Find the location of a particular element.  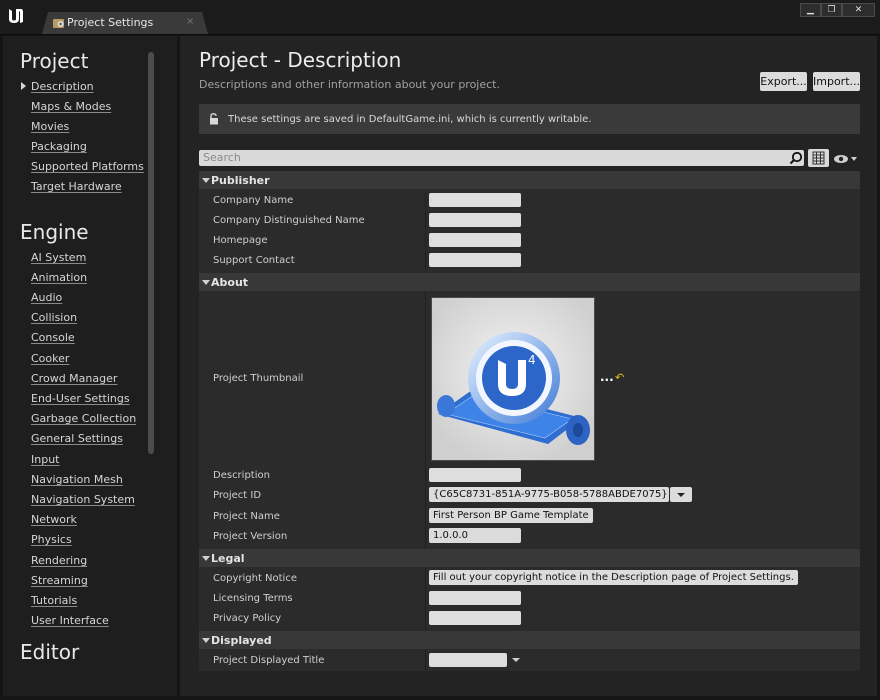

project-name-field: First Person BP Game Template is located at coordinates (511, 515).